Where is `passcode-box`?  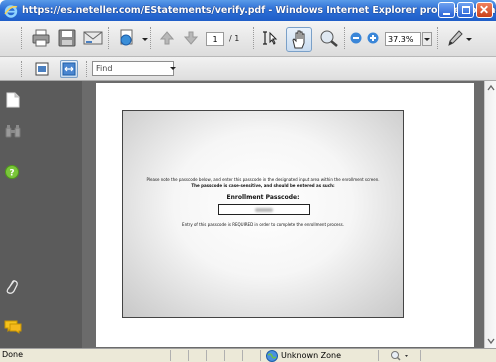
passcode-box is located at coordinates (264, 209).